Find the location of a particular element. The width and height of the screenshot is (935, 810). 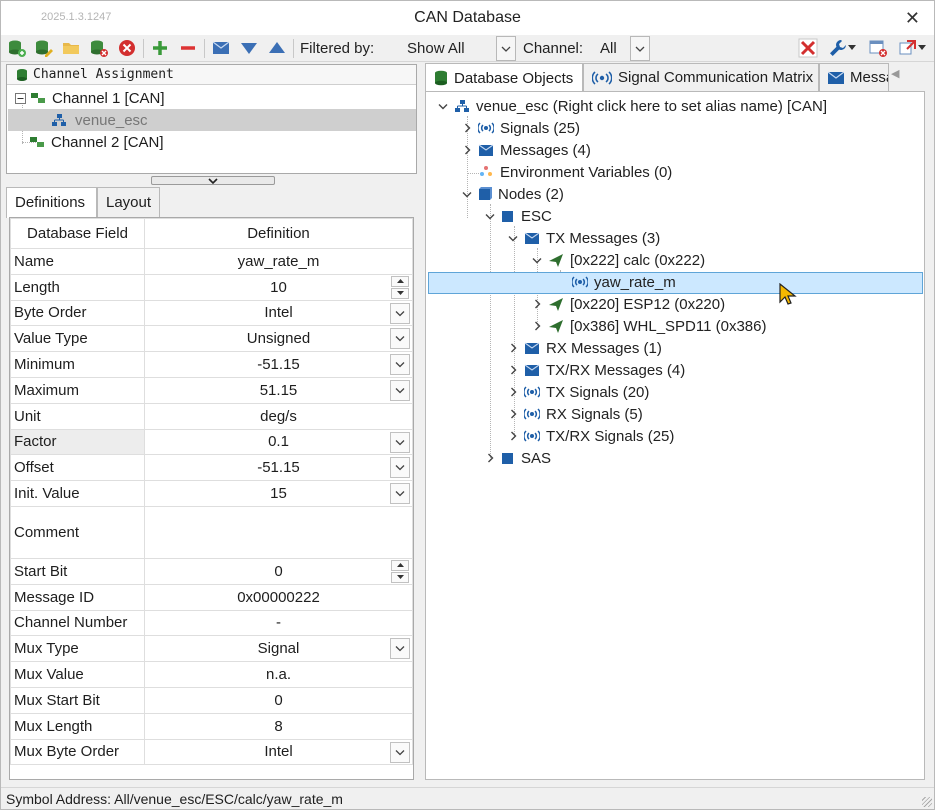

panel-splitter is located at coordinates (213, 180).